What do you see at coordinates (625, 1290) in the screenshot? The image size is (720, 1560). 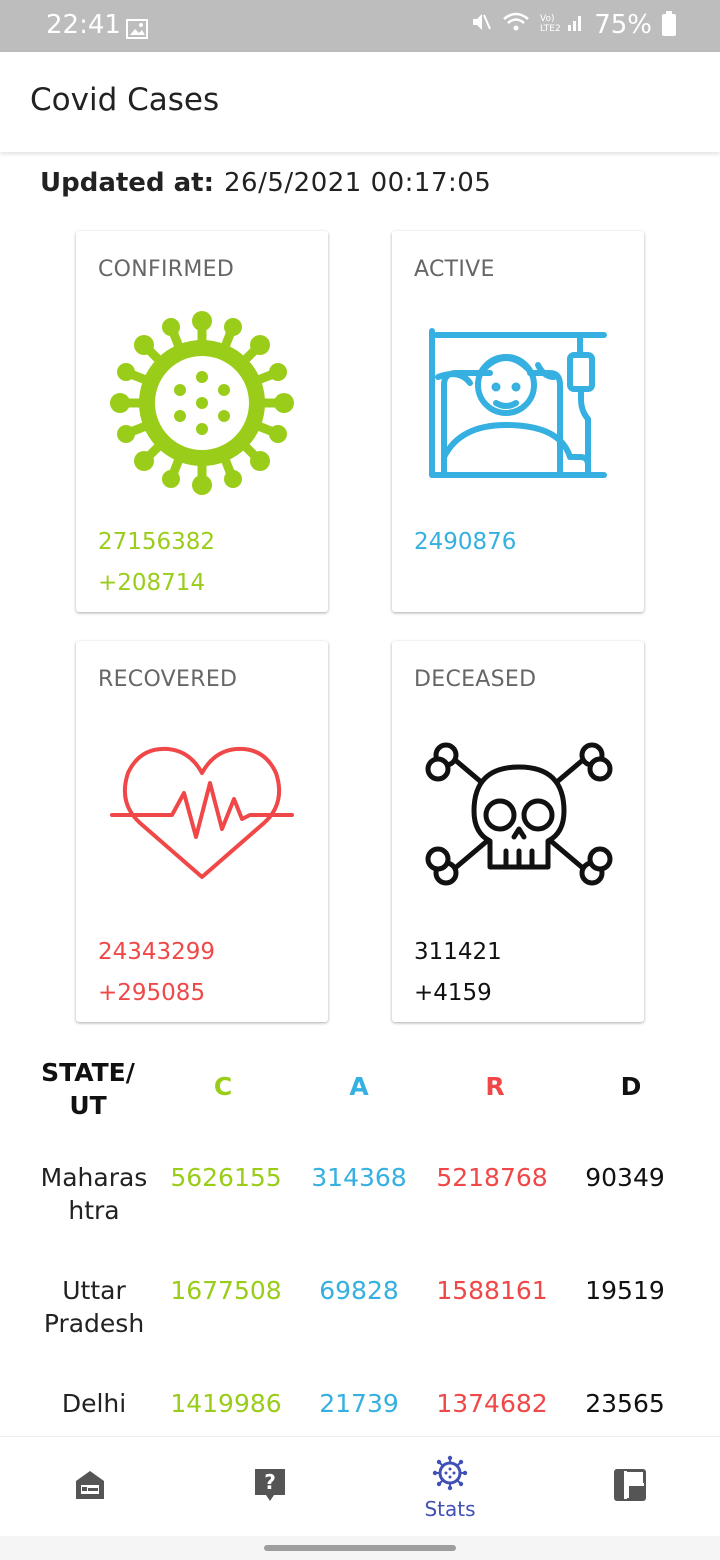 I see `deceased-value: 19519` at bounding box center [625, 1290].